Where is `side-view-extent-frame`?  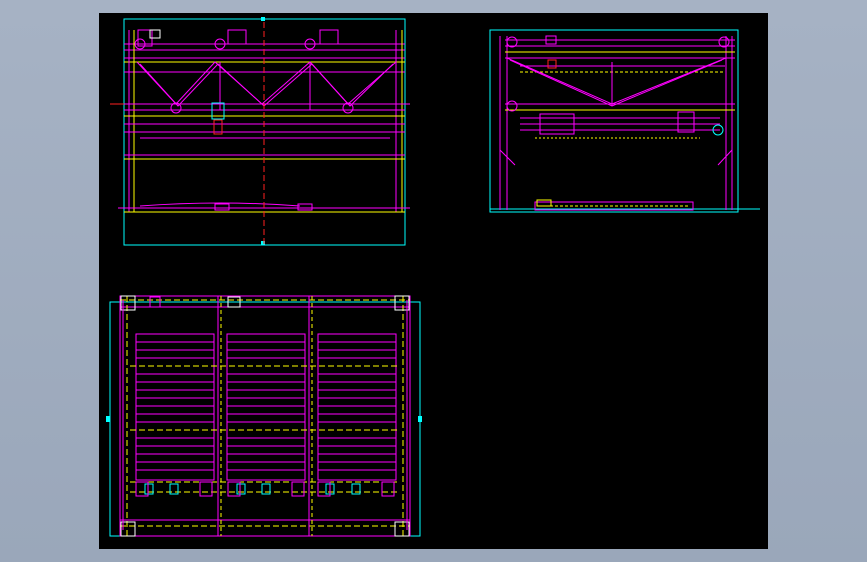
side-view-extent-frame is located at coordinates (614, 121).